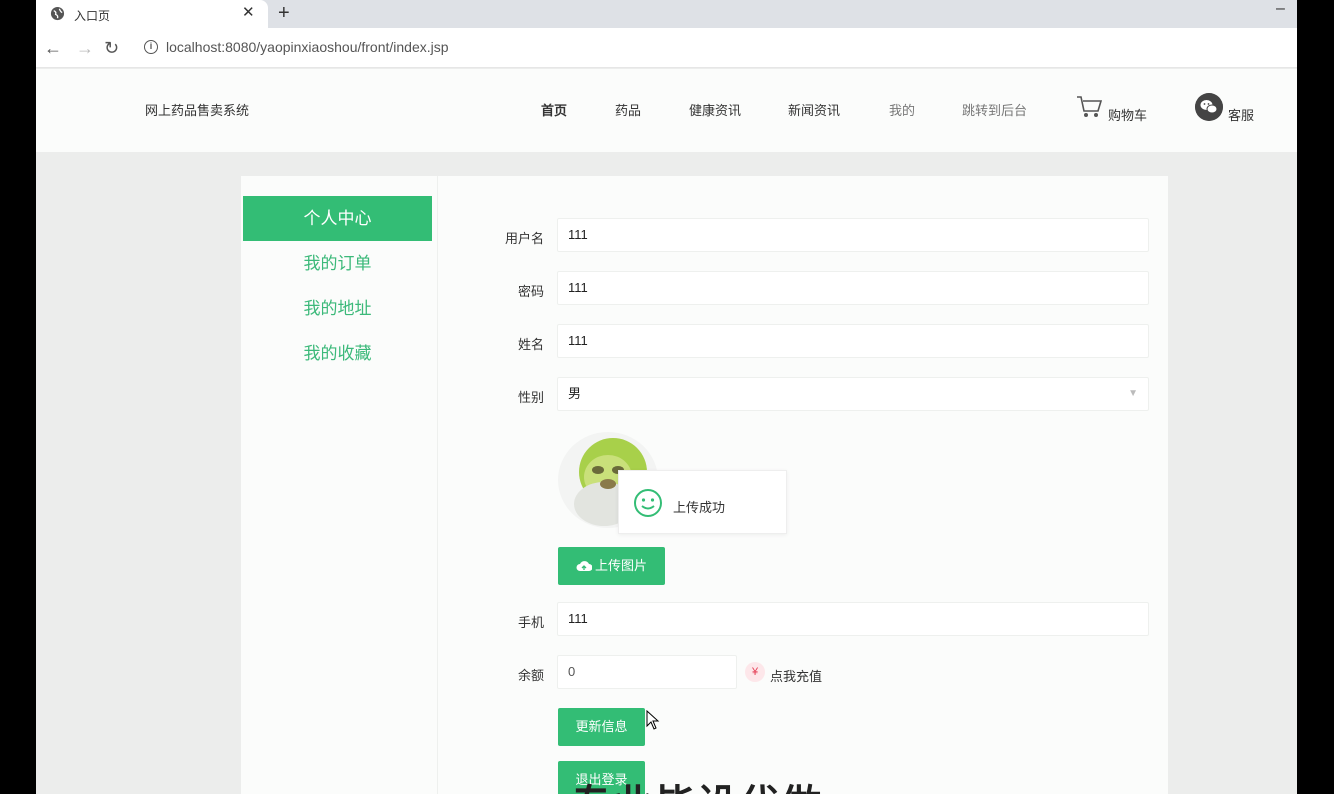 The image size is (1334, 794). I want to click on upload-success-toast: 上传成功, so click(702, 502).